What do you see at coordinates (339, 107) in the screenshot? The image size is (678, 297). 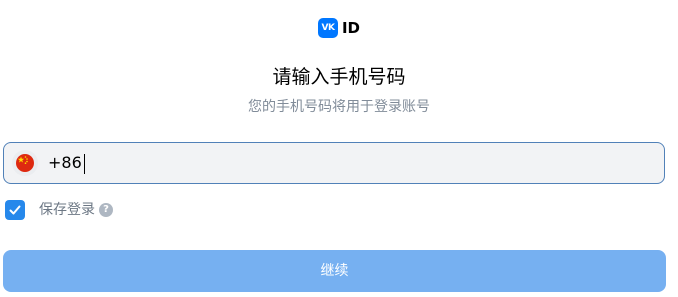 I see `page-subtitle: 您的手机号码将用于登录账号` at bounding box center [339, 107].